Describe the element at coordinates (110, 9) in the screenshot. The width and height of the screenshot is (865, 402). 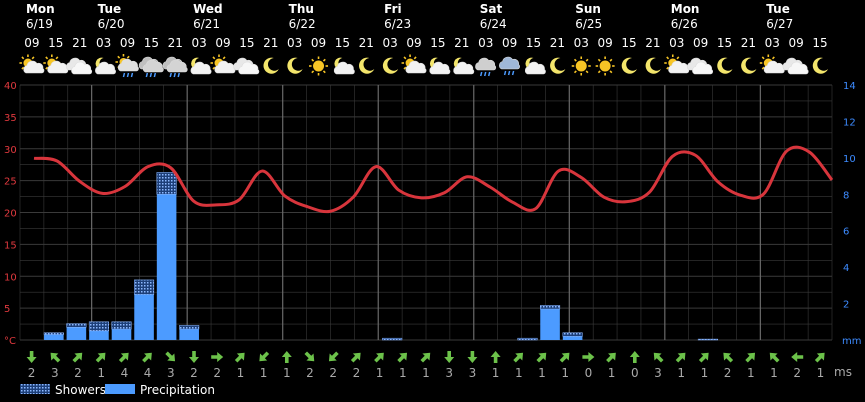
I see `day-name-1: Tue` at that location.